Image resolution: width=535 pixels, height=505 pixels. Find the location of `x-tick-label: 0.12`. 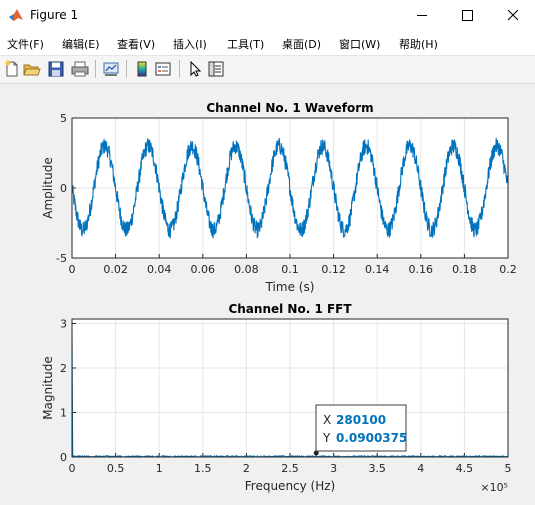

x-tick-label: 0.12 is located at coordinates (333, 269).